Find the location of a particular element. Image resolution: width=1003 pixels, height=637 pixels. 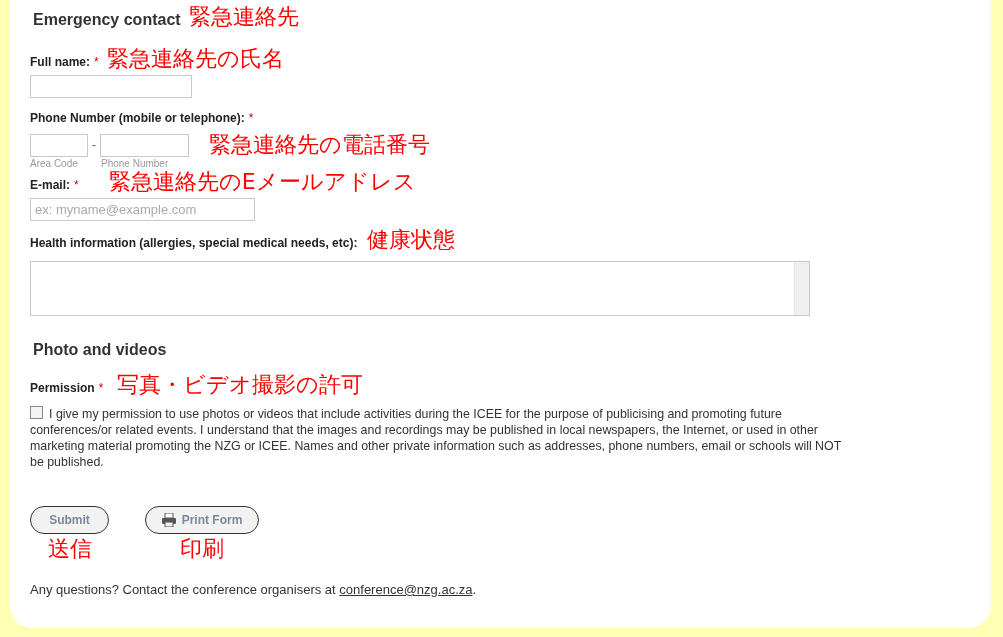

annotation: 送信 is located at coordinates (69, 549).